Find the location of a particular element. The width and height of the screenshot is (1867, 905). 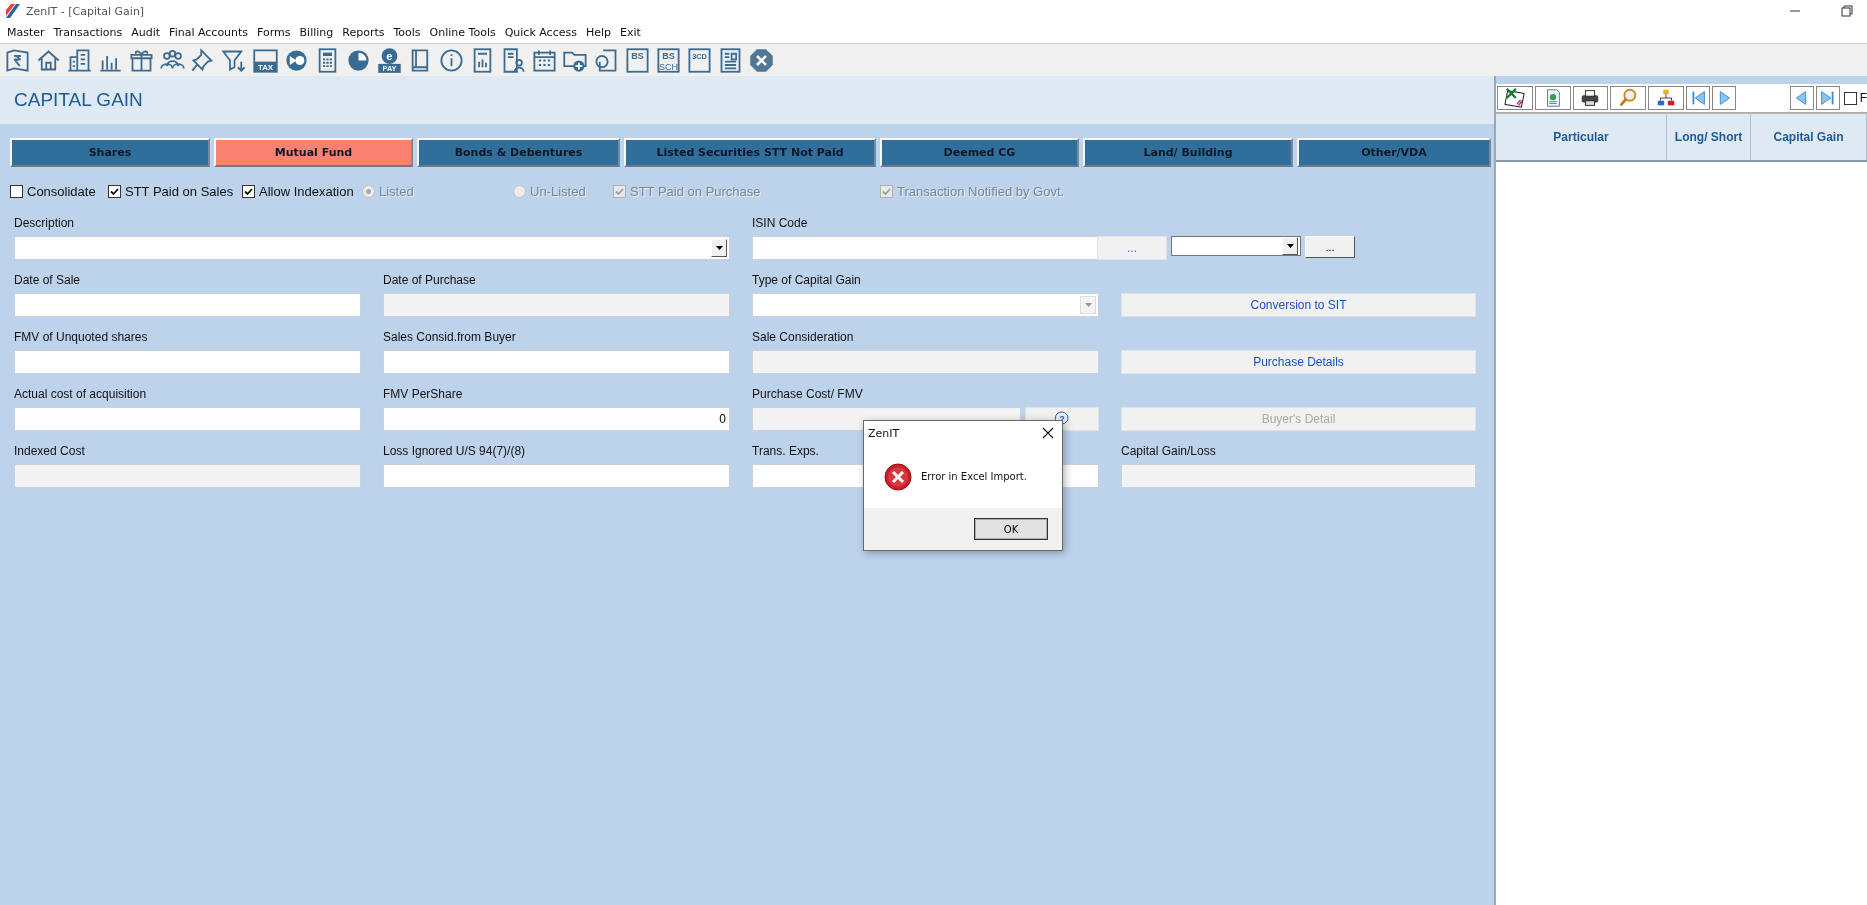

building-icon is located at coordinates (79, 60).